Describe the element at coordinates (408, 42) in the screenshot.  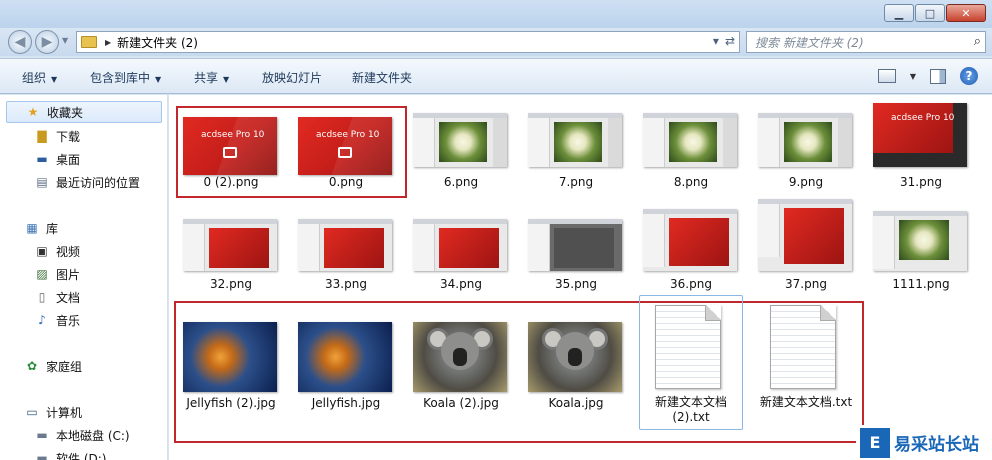
I see `address-bar: ▶ 新建文件夹 (2) ▾ ⇄` at that location.